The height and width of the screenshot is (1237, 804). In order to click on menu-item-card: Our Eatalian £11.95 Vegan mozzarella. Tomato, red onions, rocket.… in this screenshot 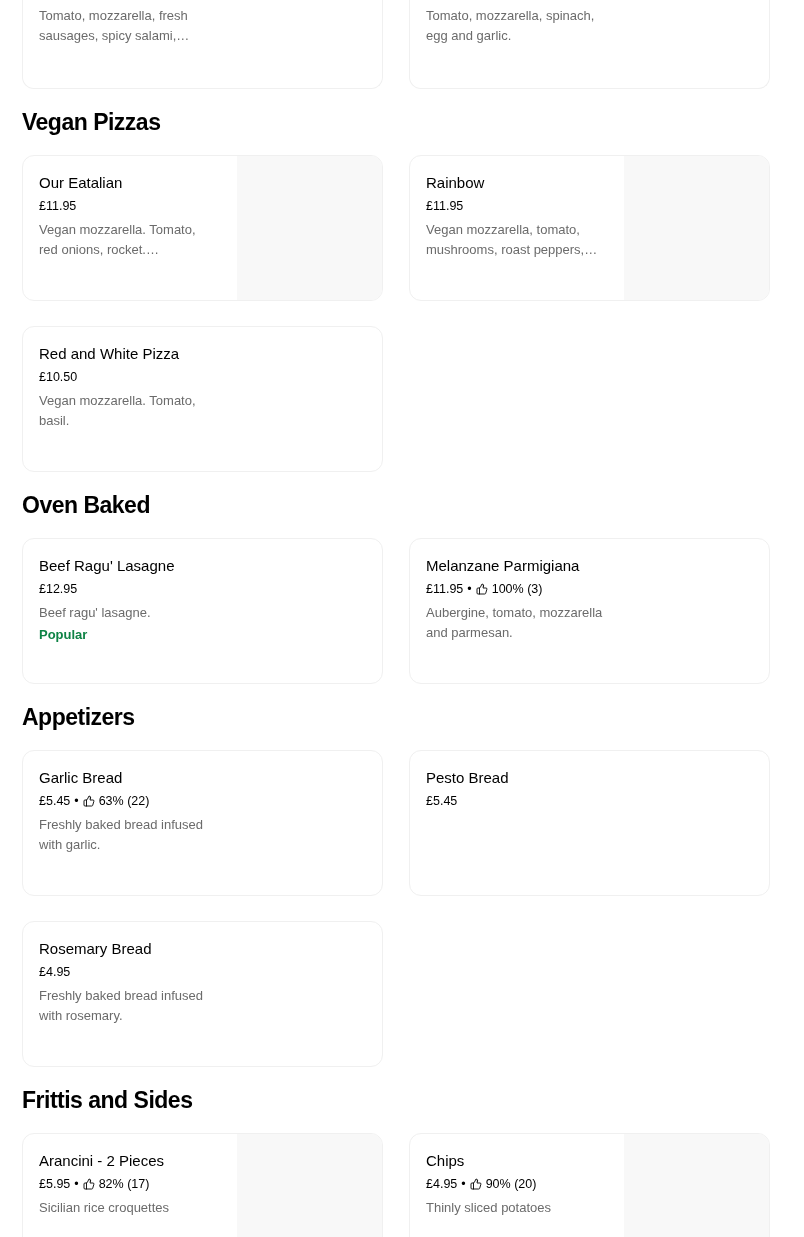, I will do `click(202, 228)`.